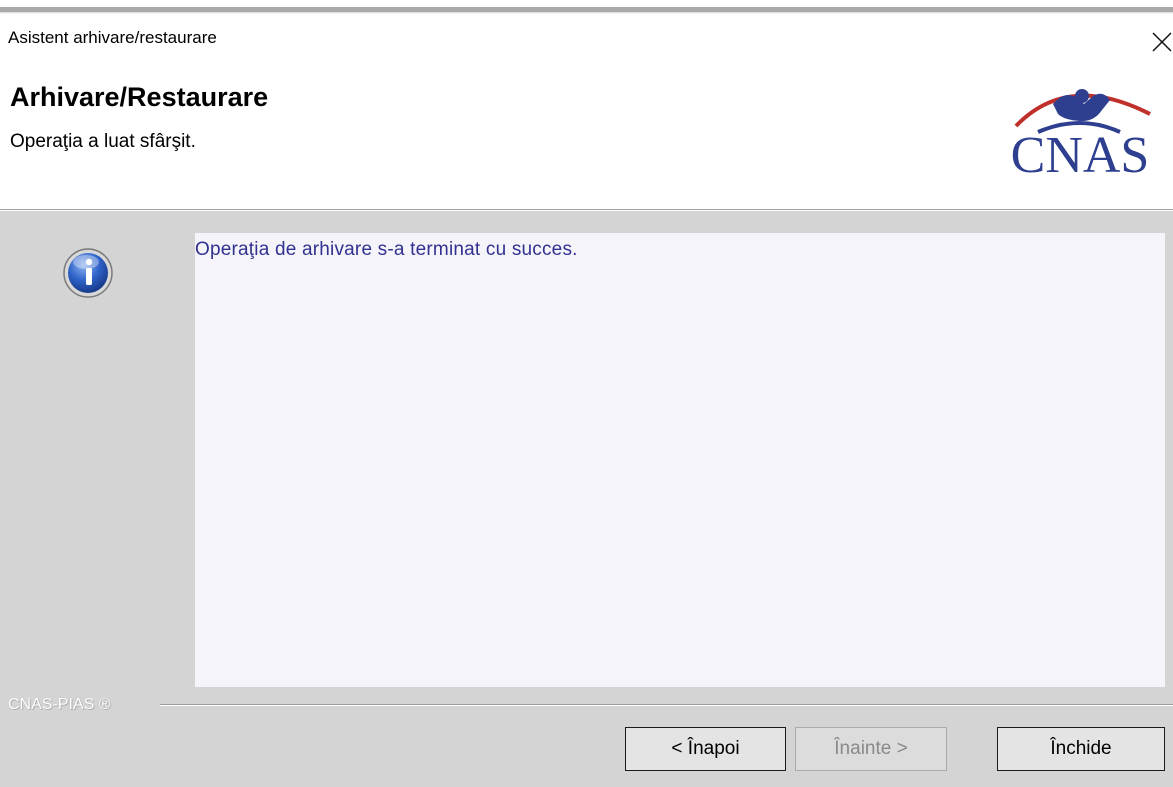 The image size is (1173, 787). I want to click on page-subtitle: Operaţia a luat sfârşit., so click(103, 141).